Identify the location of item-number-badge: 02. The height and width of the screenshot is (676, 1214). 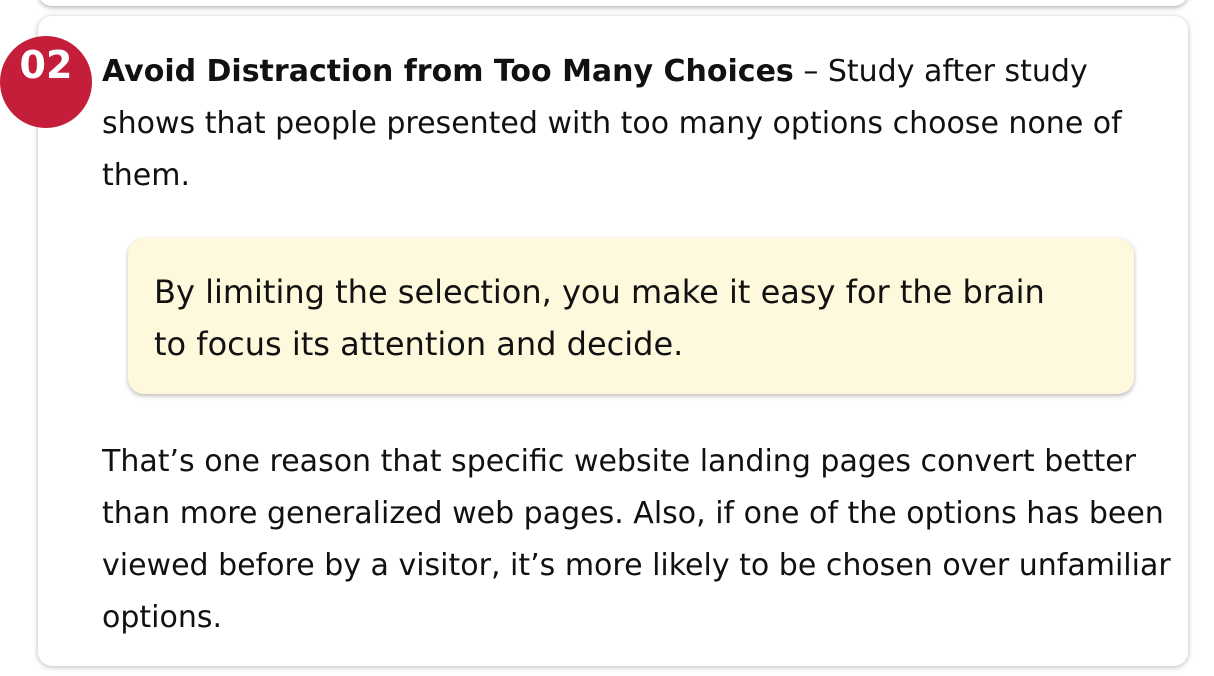
(46, 82).